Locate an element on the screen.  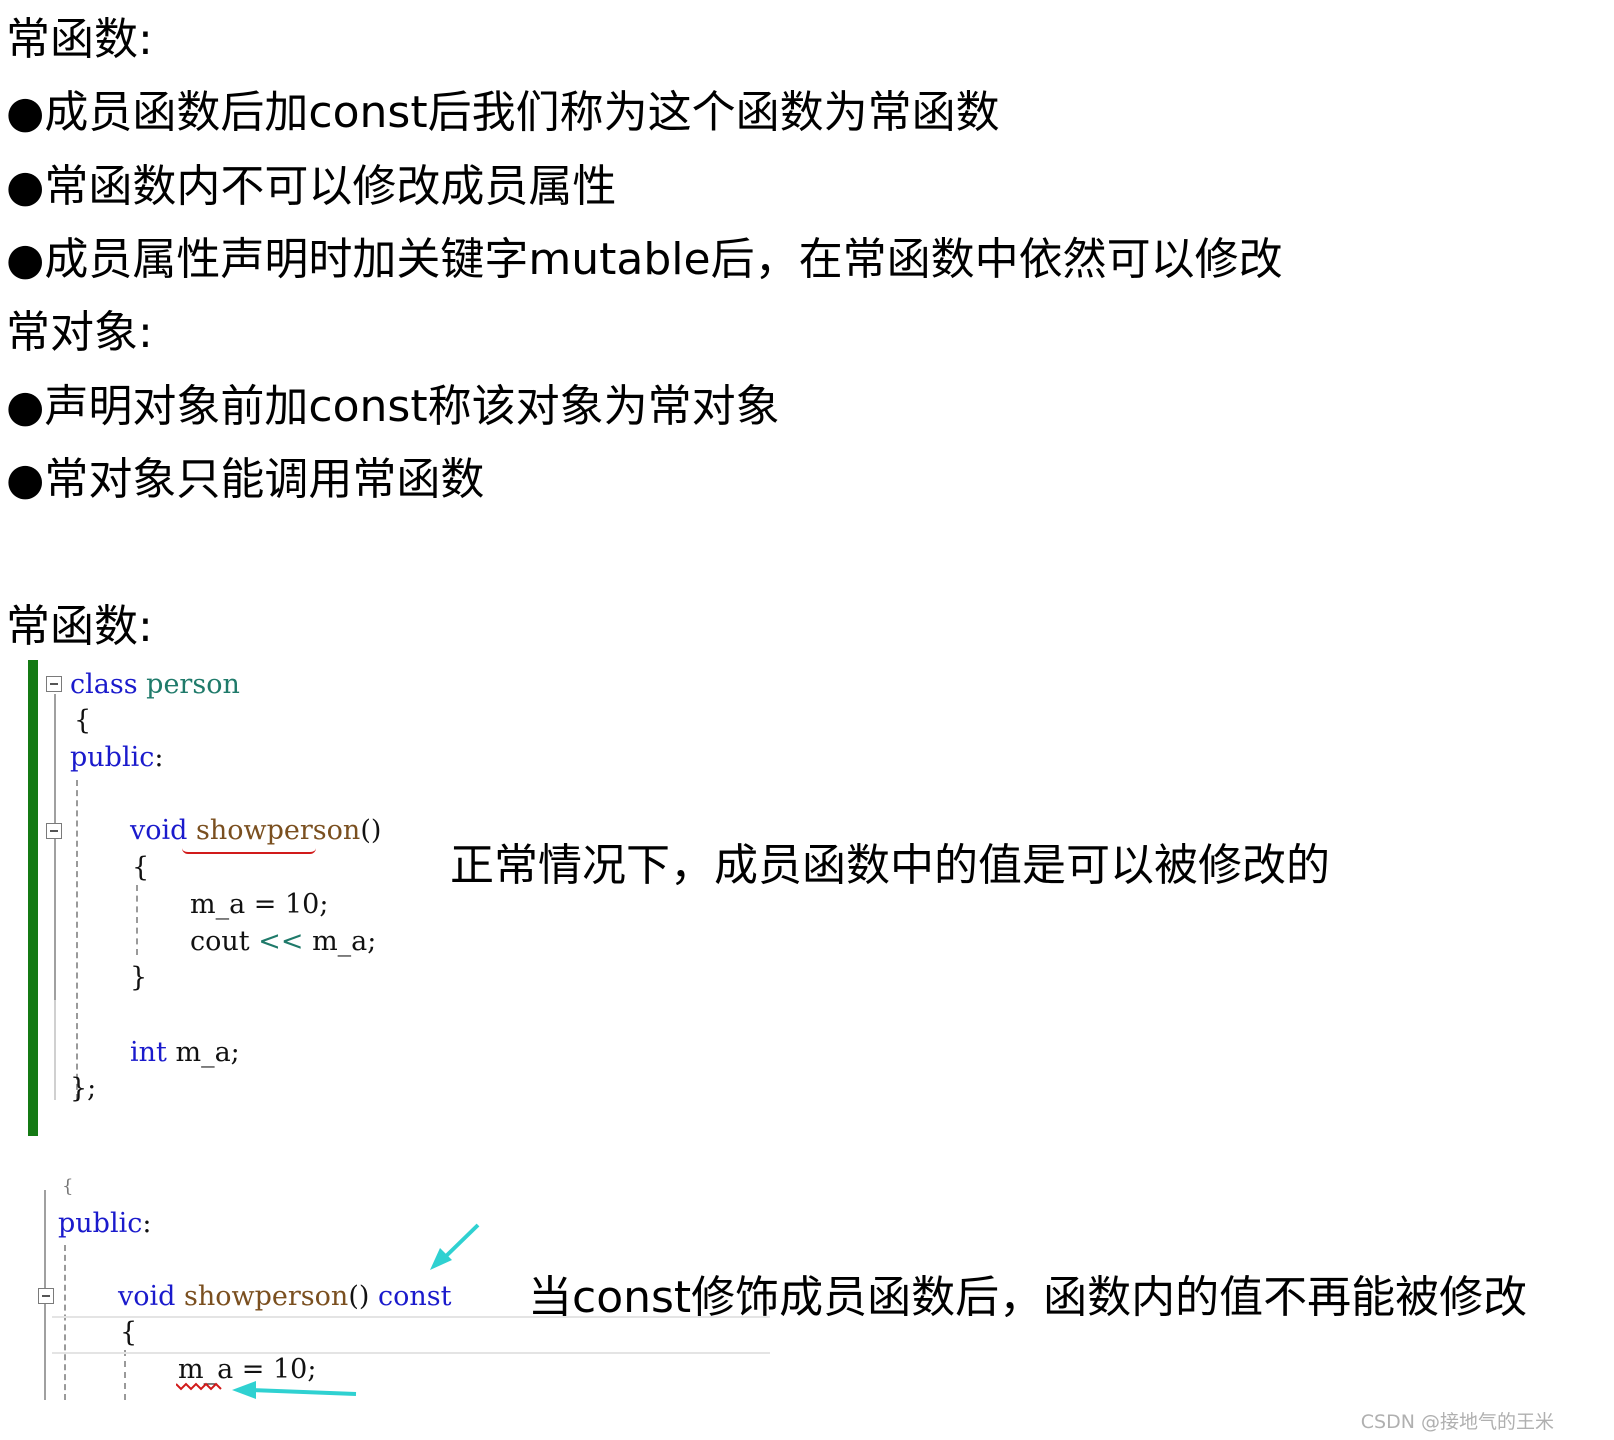
error-squiggle is located at coordinates (199, 1386).